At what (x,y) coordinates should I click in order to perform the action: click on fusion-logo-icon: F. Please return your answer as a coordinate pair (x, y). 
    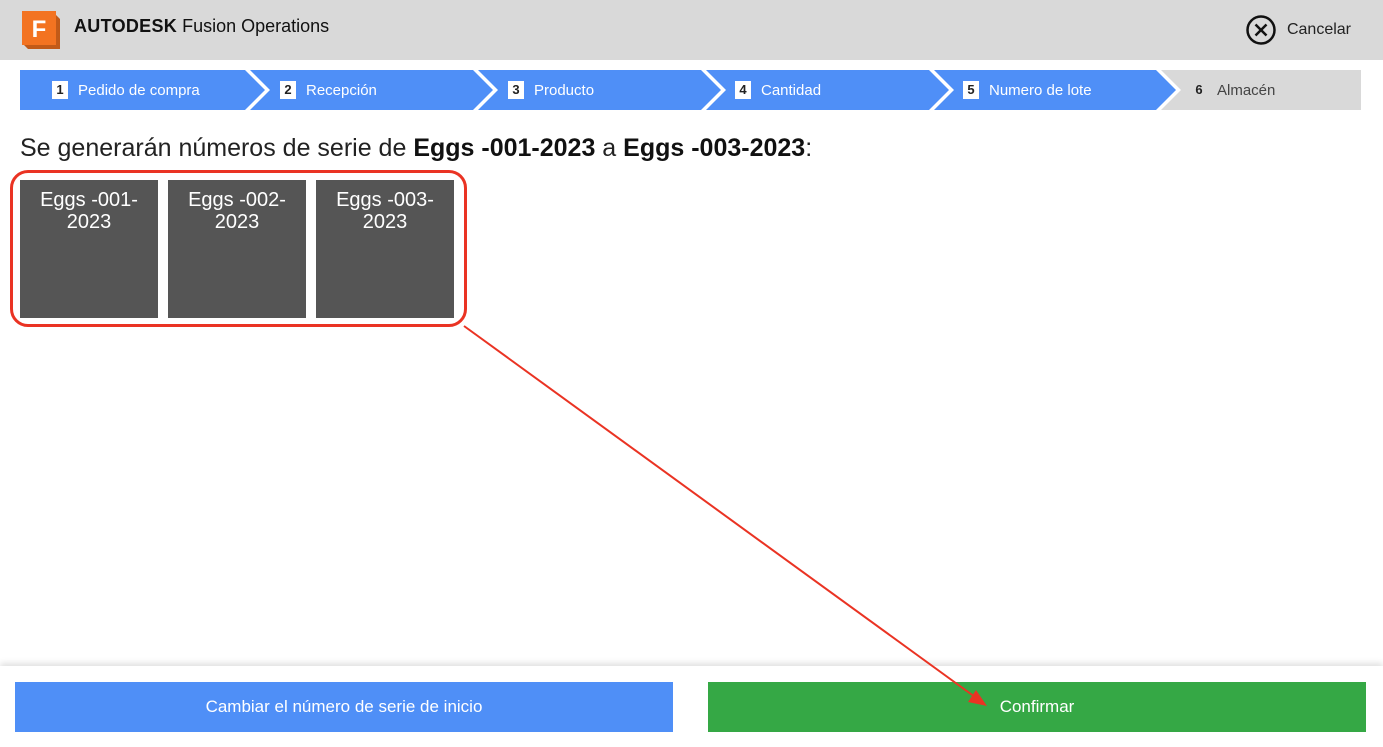
    Looking at the image, I should click on (41, 30).